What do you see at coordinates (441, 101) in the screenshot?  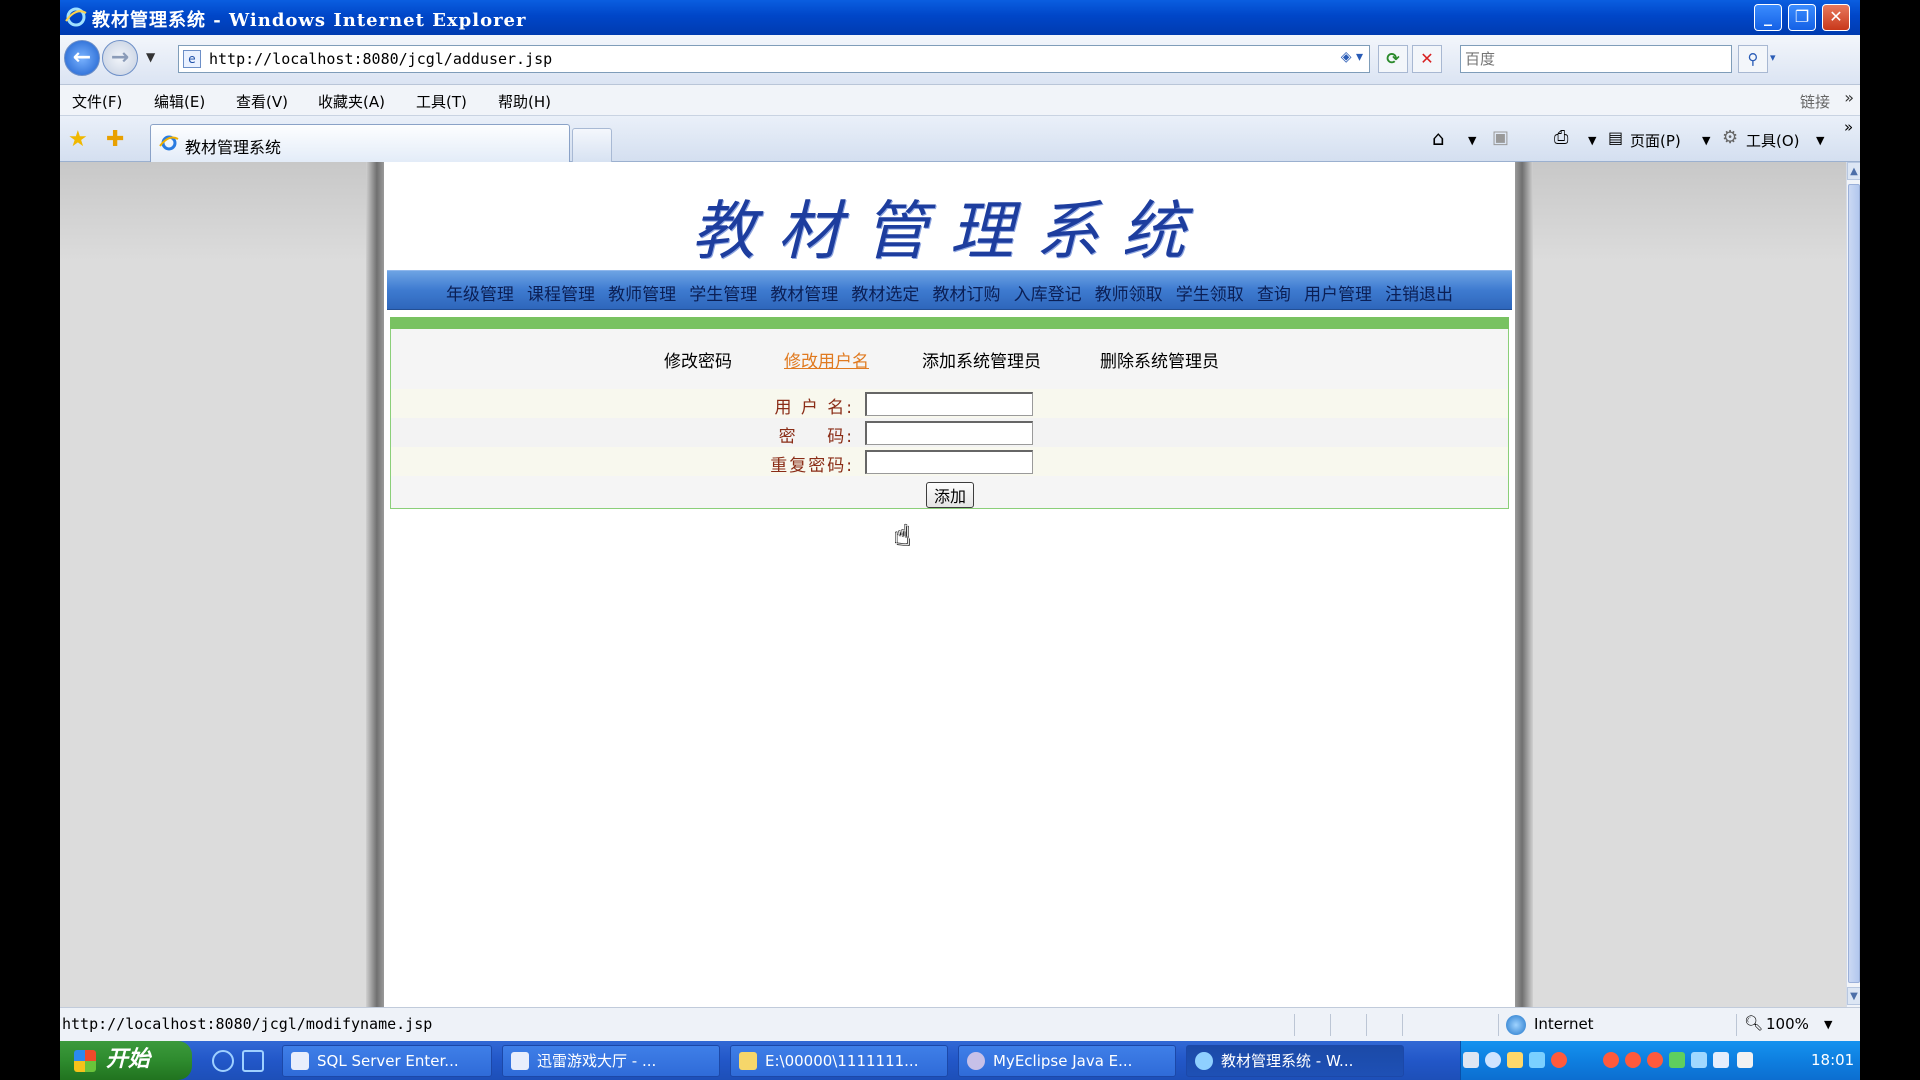 I see `menu-tools: 工具(T)` at bounding box center [441, 101].